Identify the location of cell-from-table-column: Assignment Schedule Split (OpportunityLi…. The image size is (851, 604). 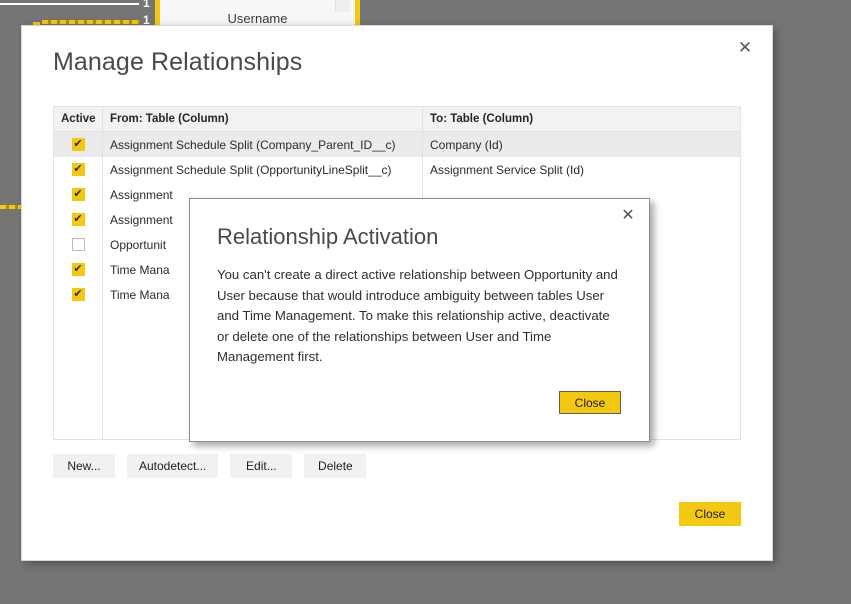
(262, 169).